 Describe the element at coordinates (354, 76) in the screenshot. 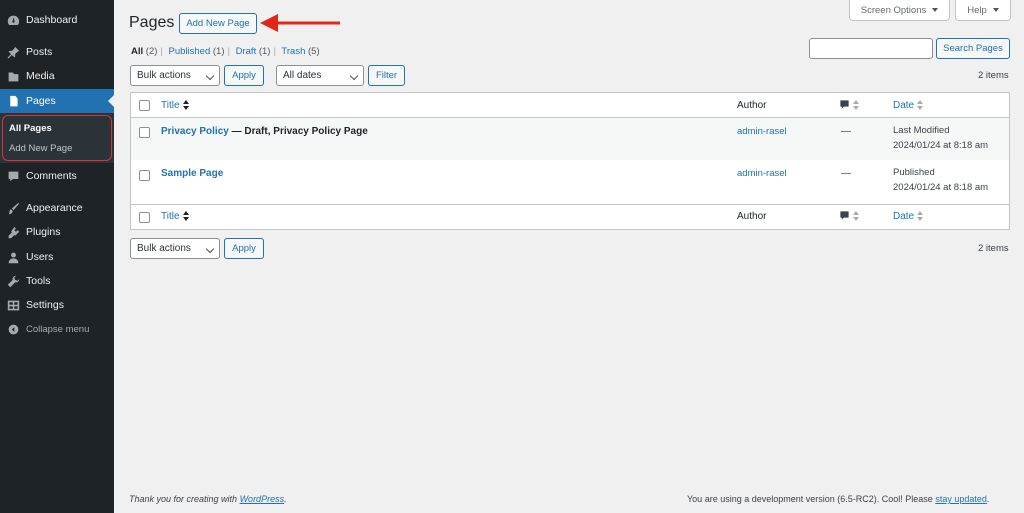

I see `chevron-down-icon` at that location.